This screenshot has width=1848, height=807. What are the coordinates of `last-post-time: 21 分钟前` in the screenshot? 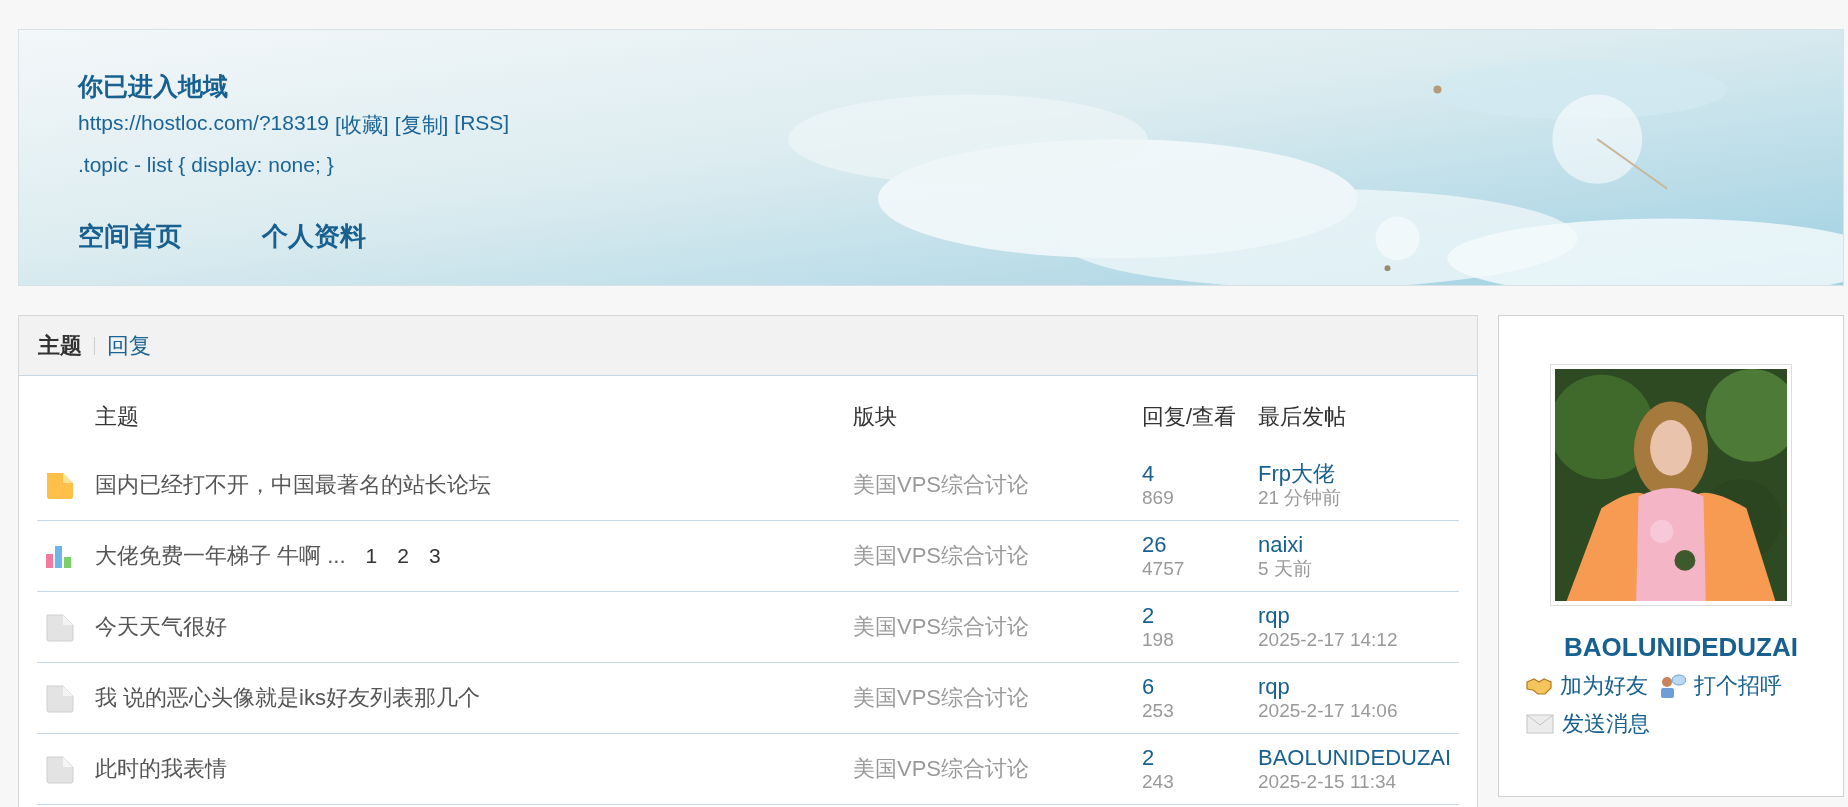 It's located at (1300, 497).